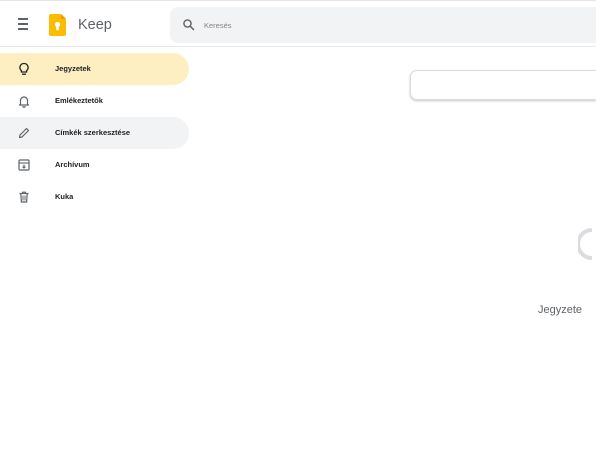 The width and height of the screenshot is (596, 453). What do you see at coordinates (64, 196) in the screenshot?
I see `sidebar-item-label: Kuka` at bounding box center [64, 196].